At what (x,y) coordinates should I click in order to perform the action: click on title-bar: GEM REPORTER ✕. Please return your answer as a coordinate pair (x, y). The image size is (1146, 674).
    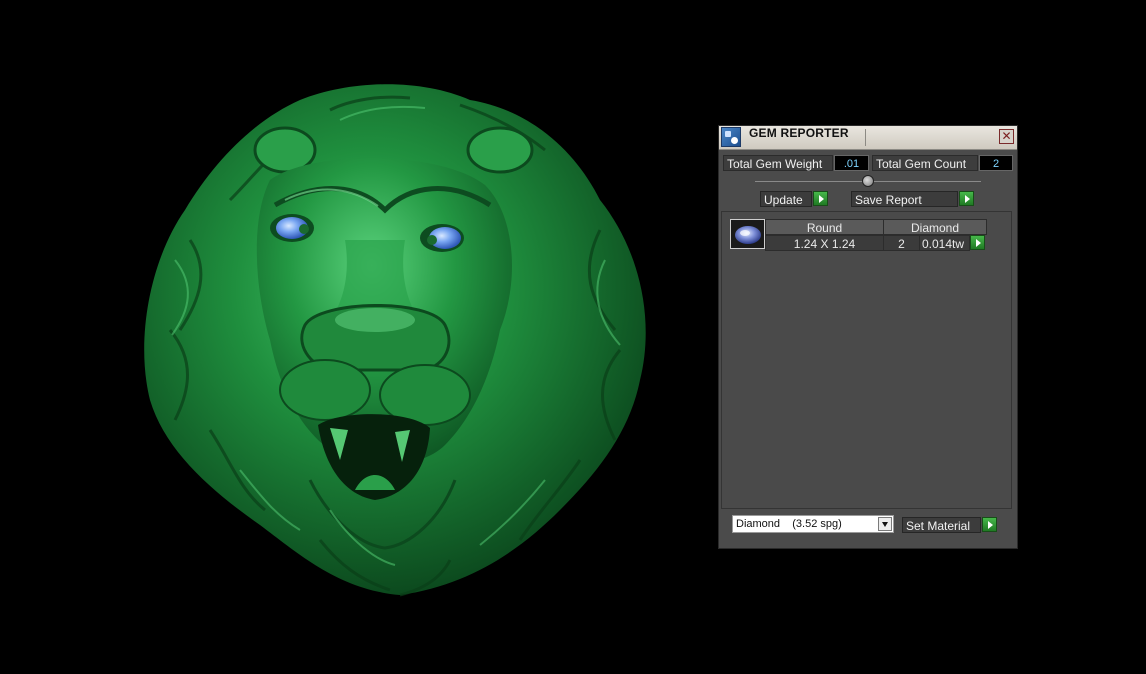
    Looking at the image, I should click on (868, 138).